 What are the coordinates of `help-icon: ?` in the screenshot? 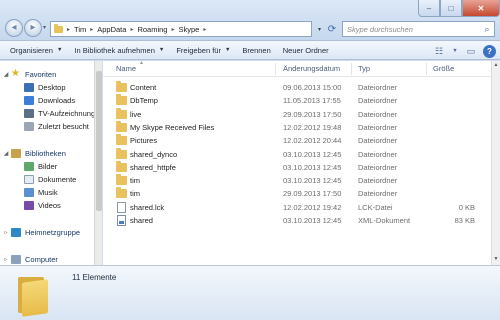 It's located at (489, 51).